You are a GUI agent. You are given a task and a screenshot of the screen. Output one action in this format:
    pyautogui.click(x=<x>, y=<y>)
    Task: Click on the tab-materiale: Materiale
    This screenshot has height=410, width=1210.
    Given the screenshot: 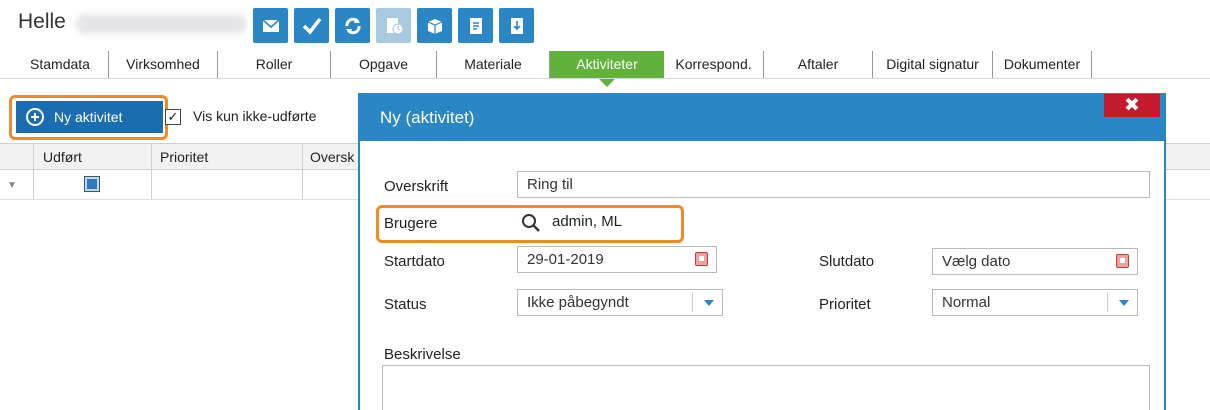 What is the action you would take?
    pyautogui.click(x=493, y=64)
    